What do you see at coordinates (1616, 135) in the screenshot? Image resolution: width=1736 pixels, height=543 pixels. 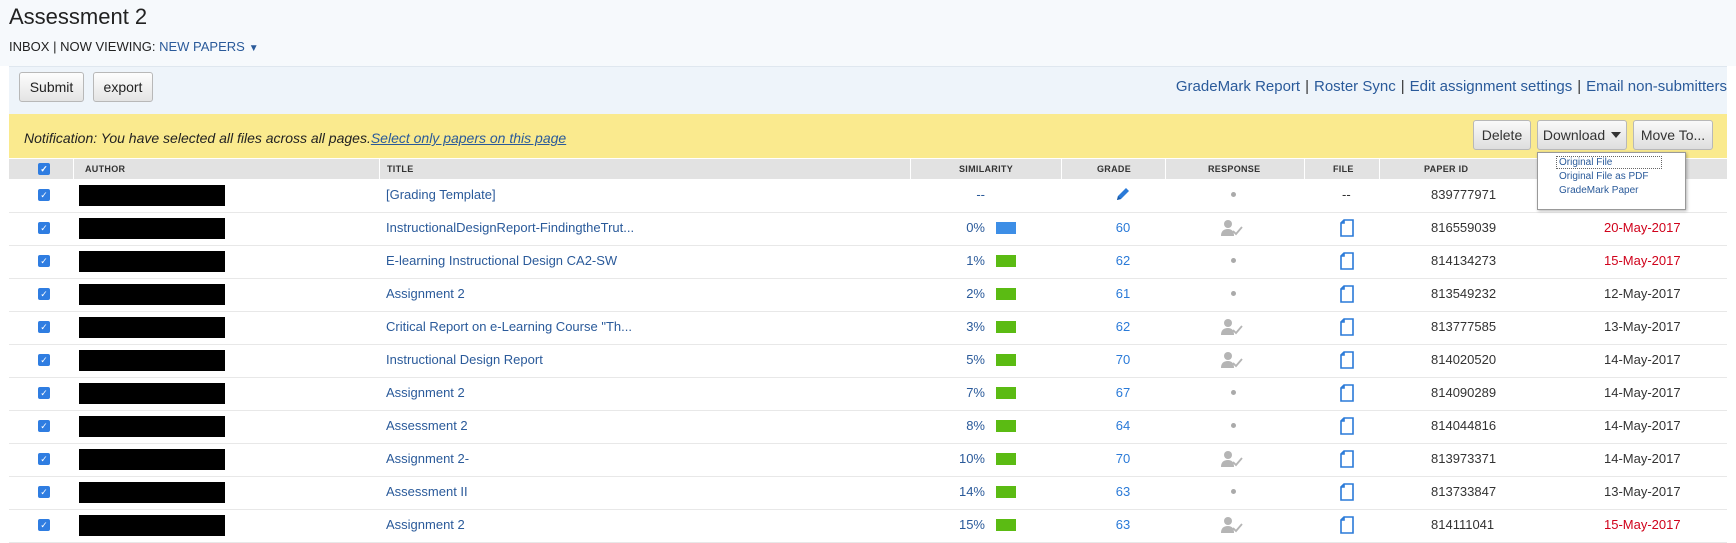 I see `chevron-down-icon` at bounding box center [1616, 135].